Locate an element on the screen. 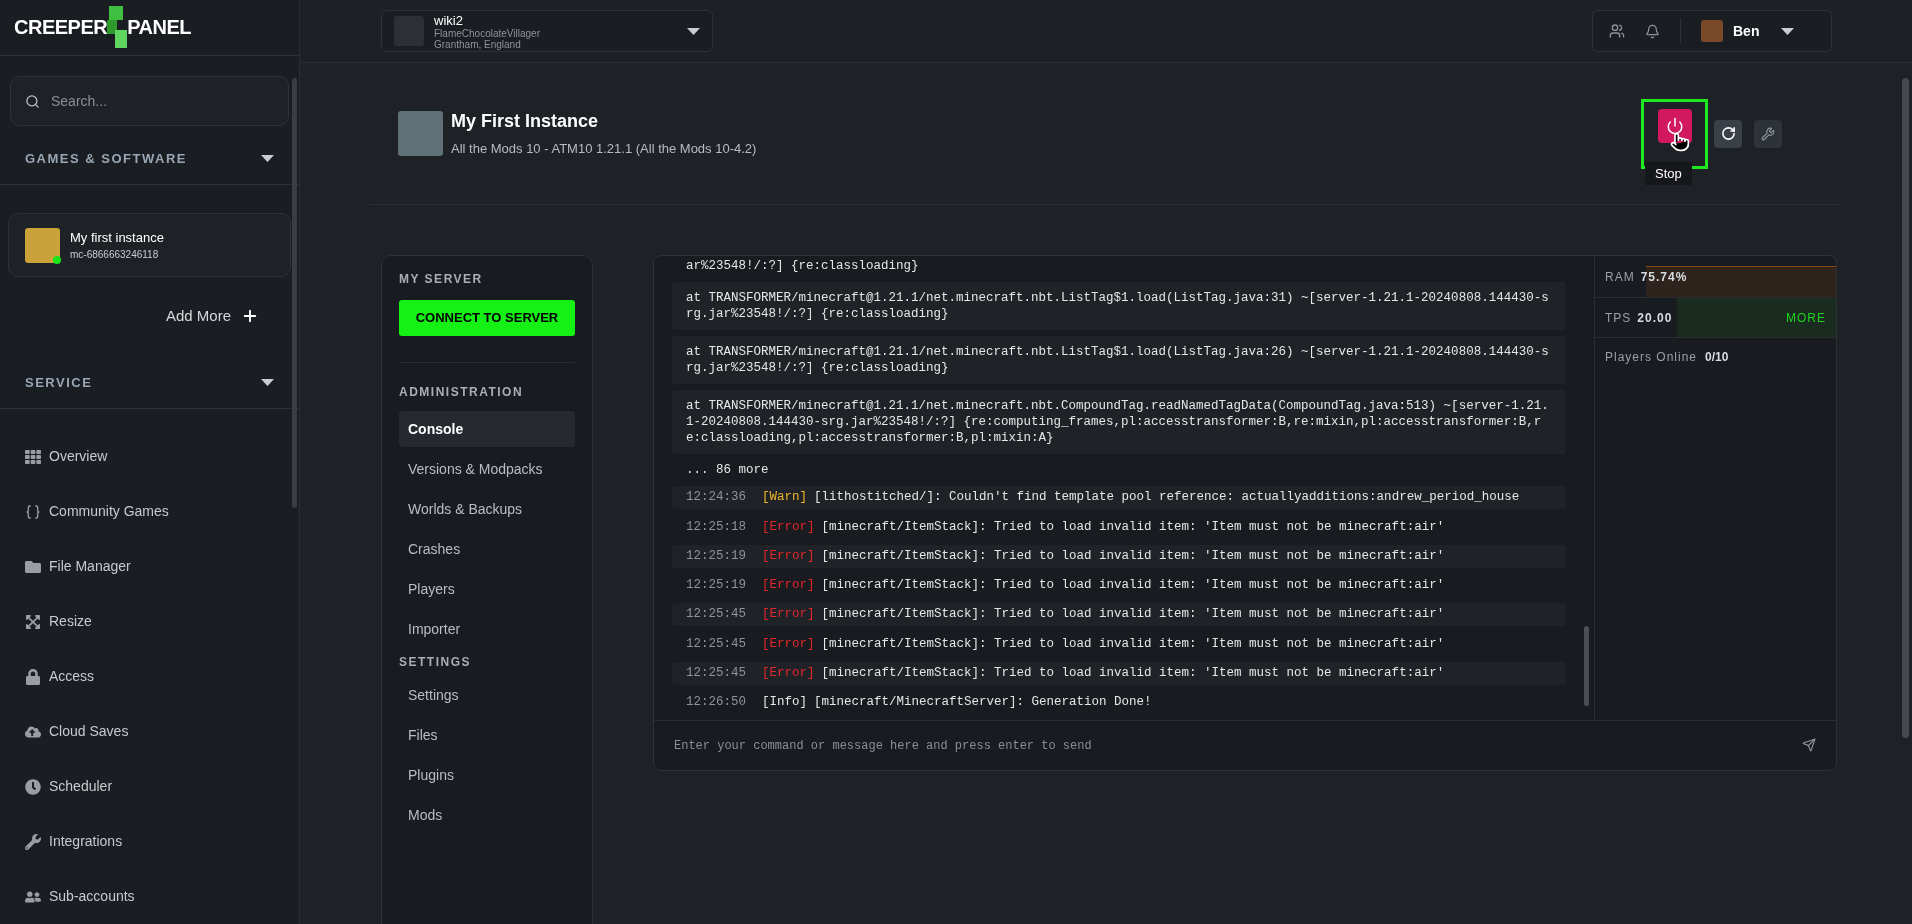 This screenshot has width=1912, height=924. logo-text: CREEPER is located at coordinates (61, 28).